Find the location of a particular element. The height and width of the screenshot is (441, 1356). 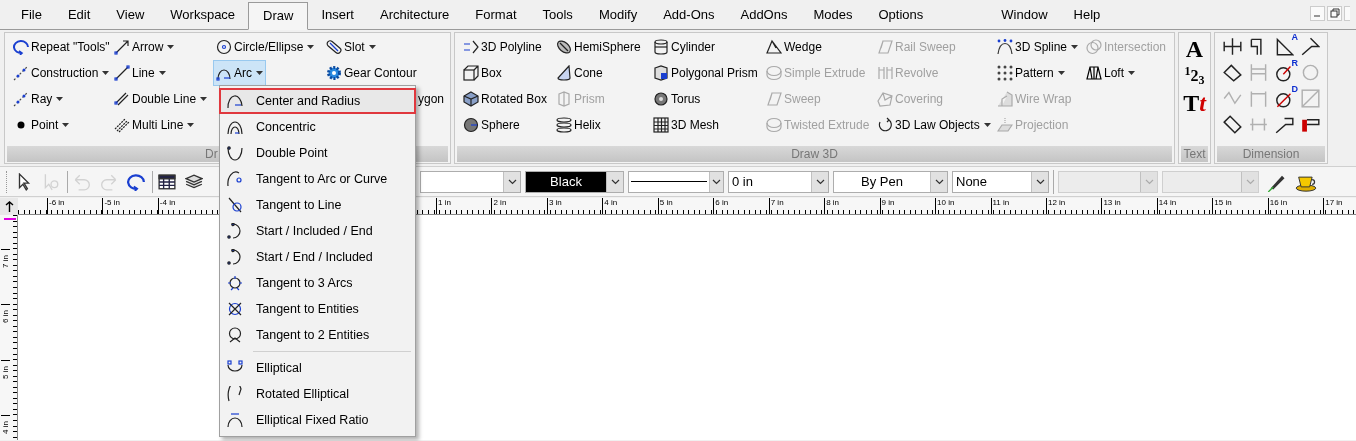

ribbon-button: Pattern is located at coordinates (1031, 73).